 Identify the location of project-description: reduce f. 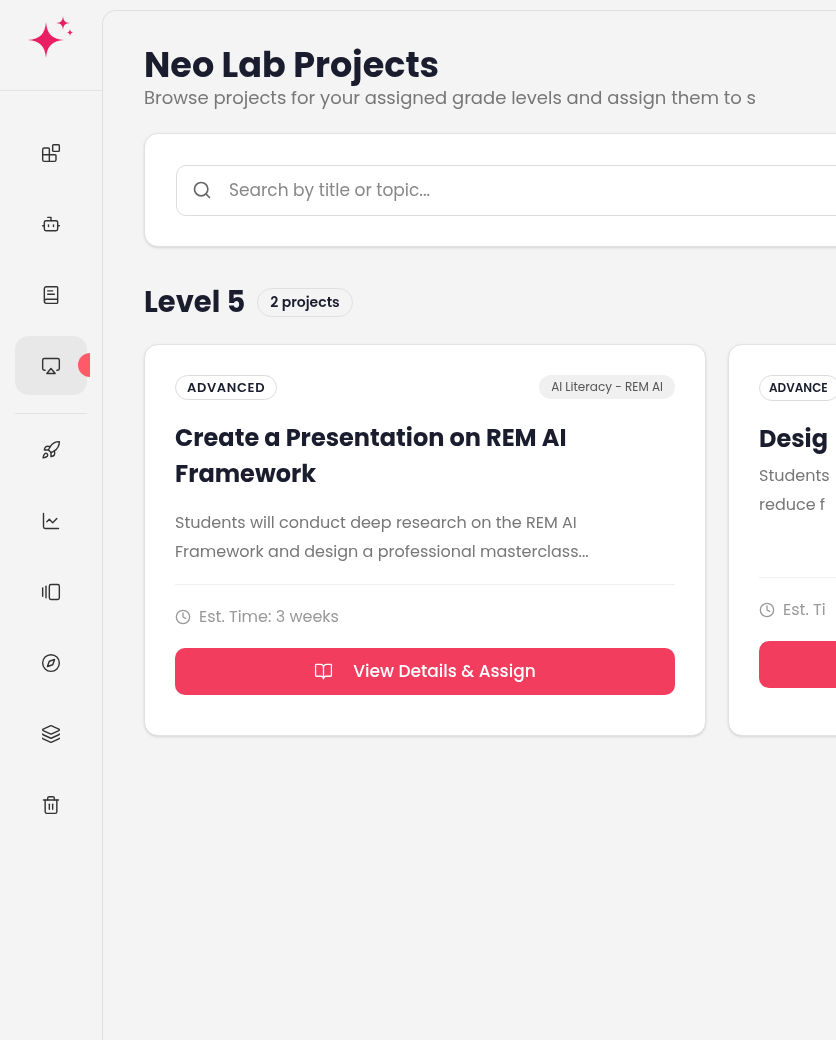
(793, 504).